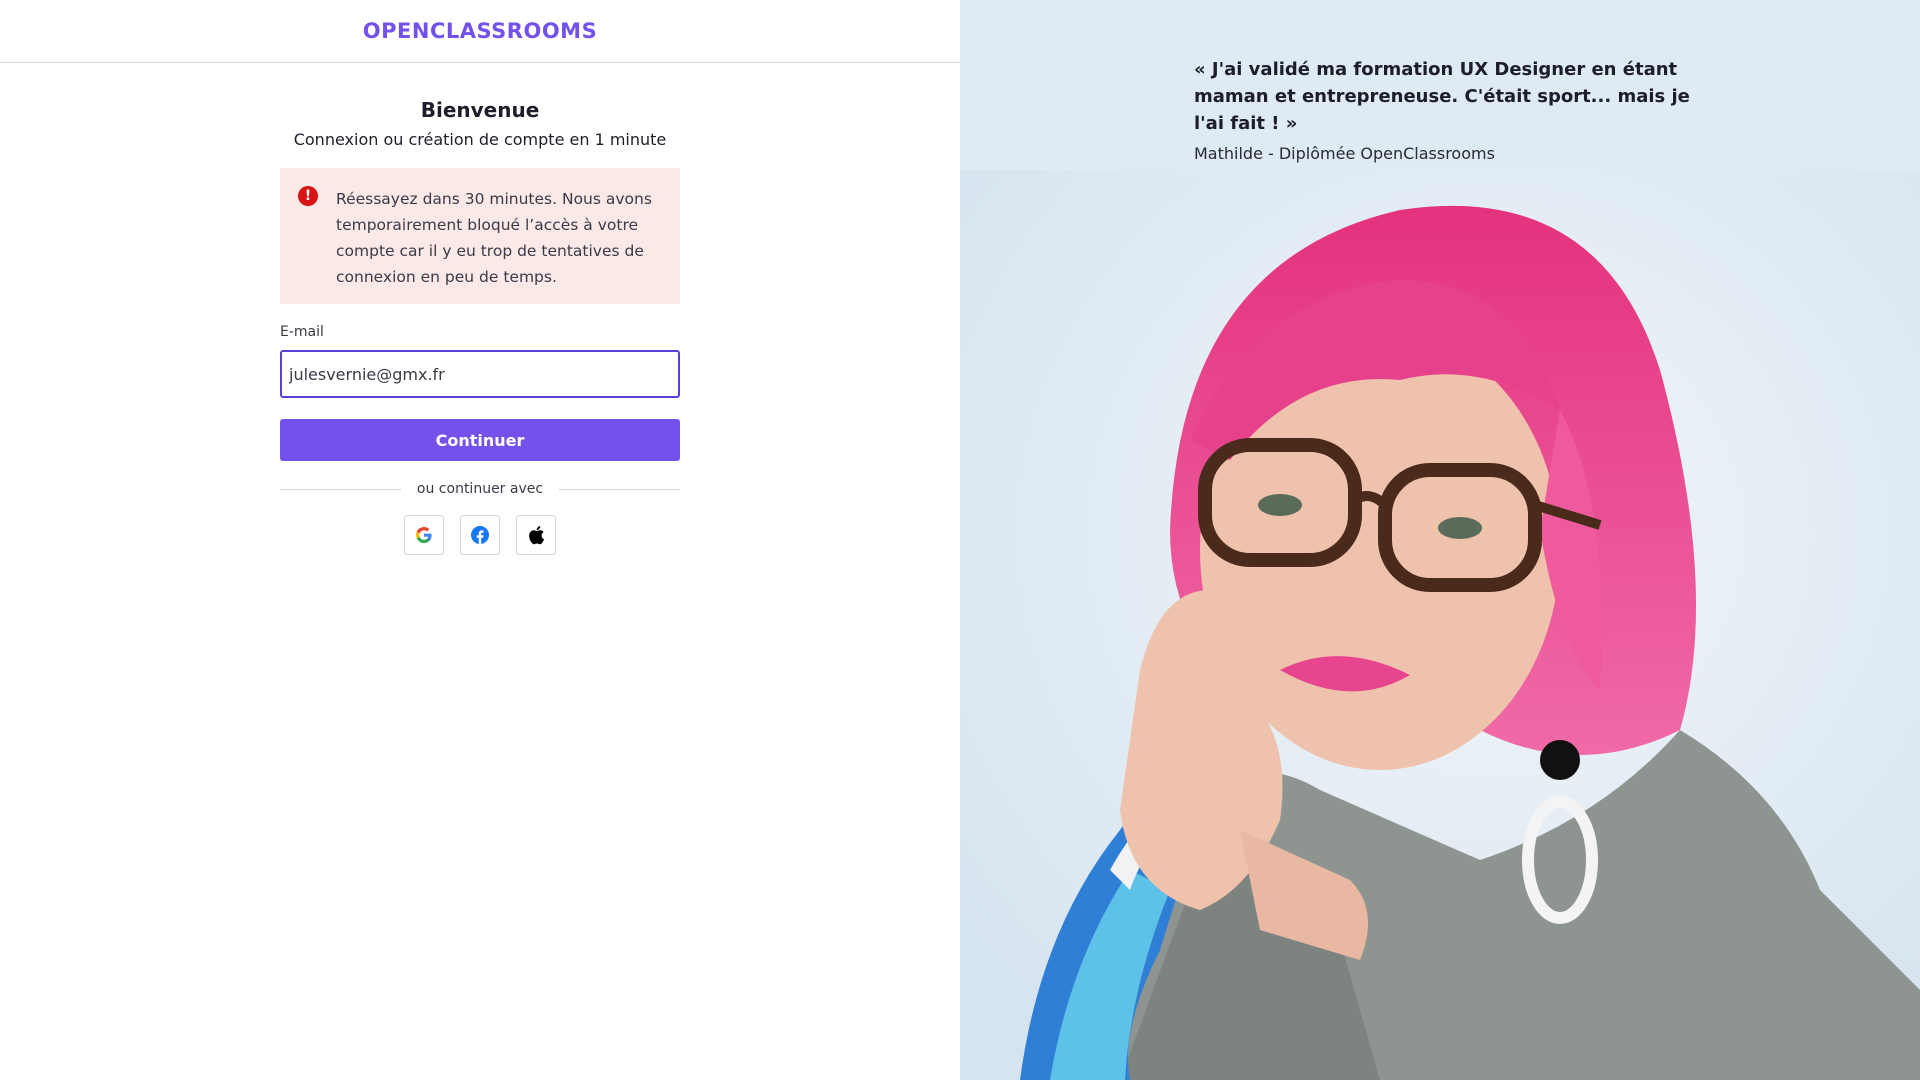 The width and height of the screenshot is (1920, 1080). What do you see at coordinates (480, 374) in the screenshot?
I see `email-field` at bounding box center [480, 374].